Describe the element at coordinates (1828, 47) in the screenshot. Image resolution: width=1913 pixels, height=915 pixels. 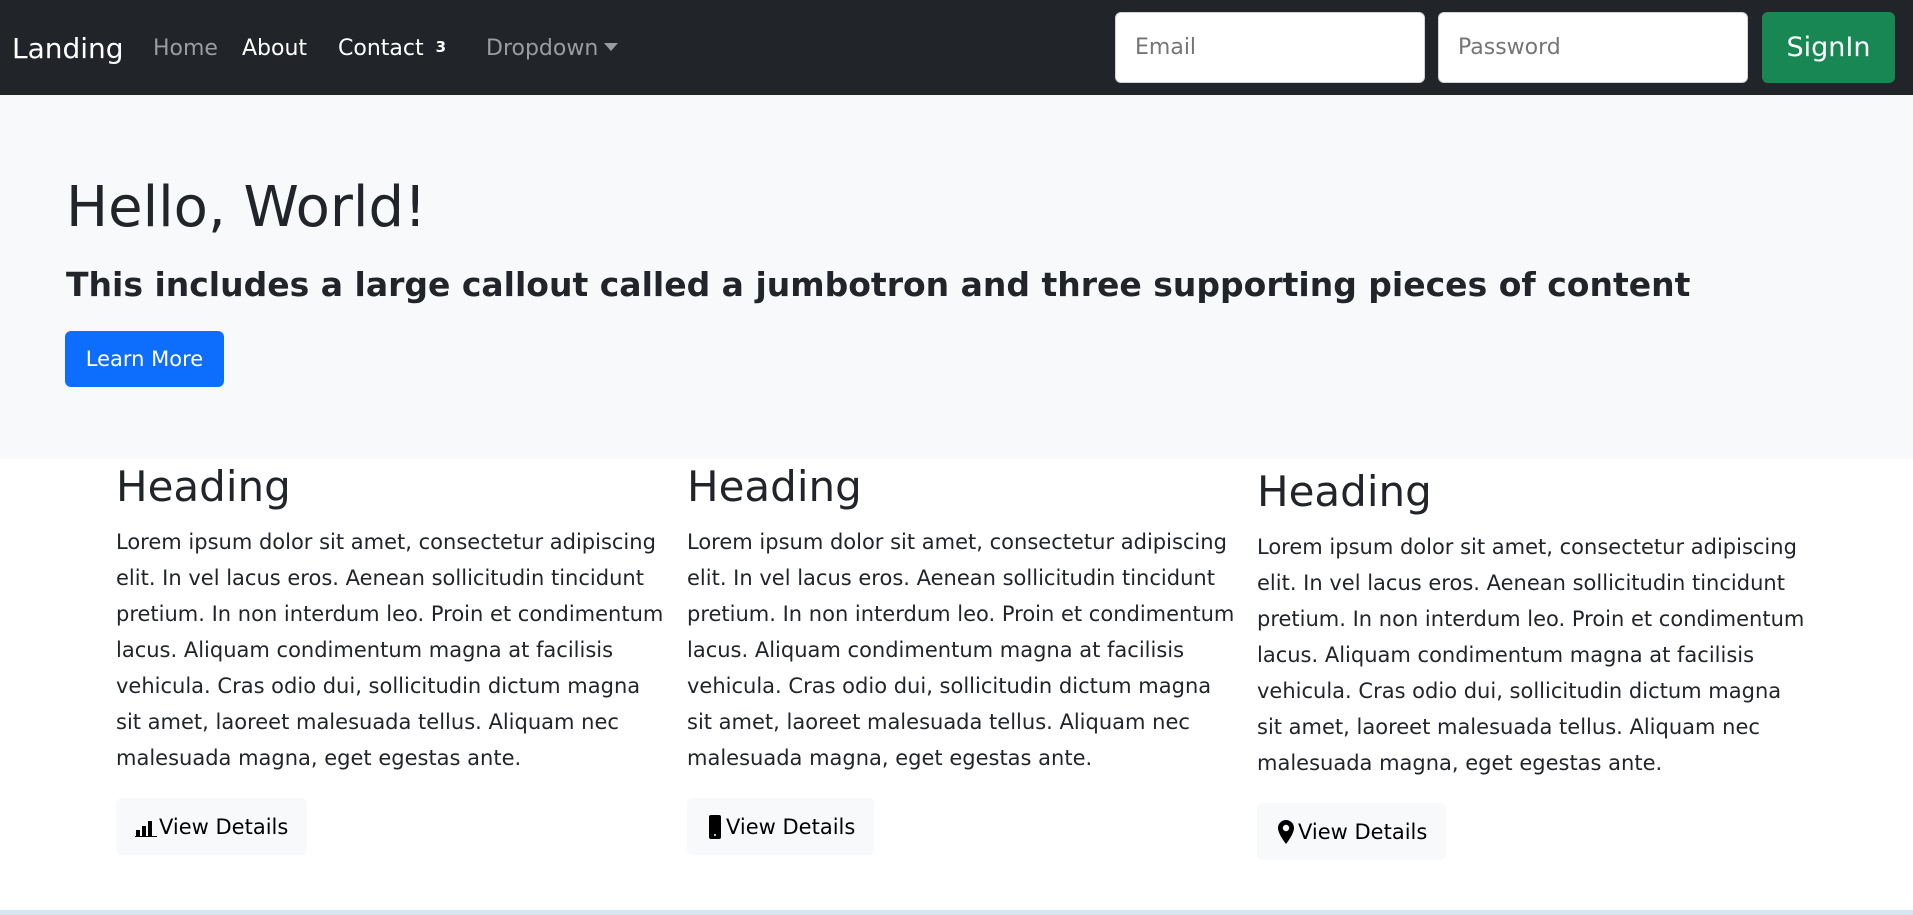
I see `signin-button: SignIn` at that location.